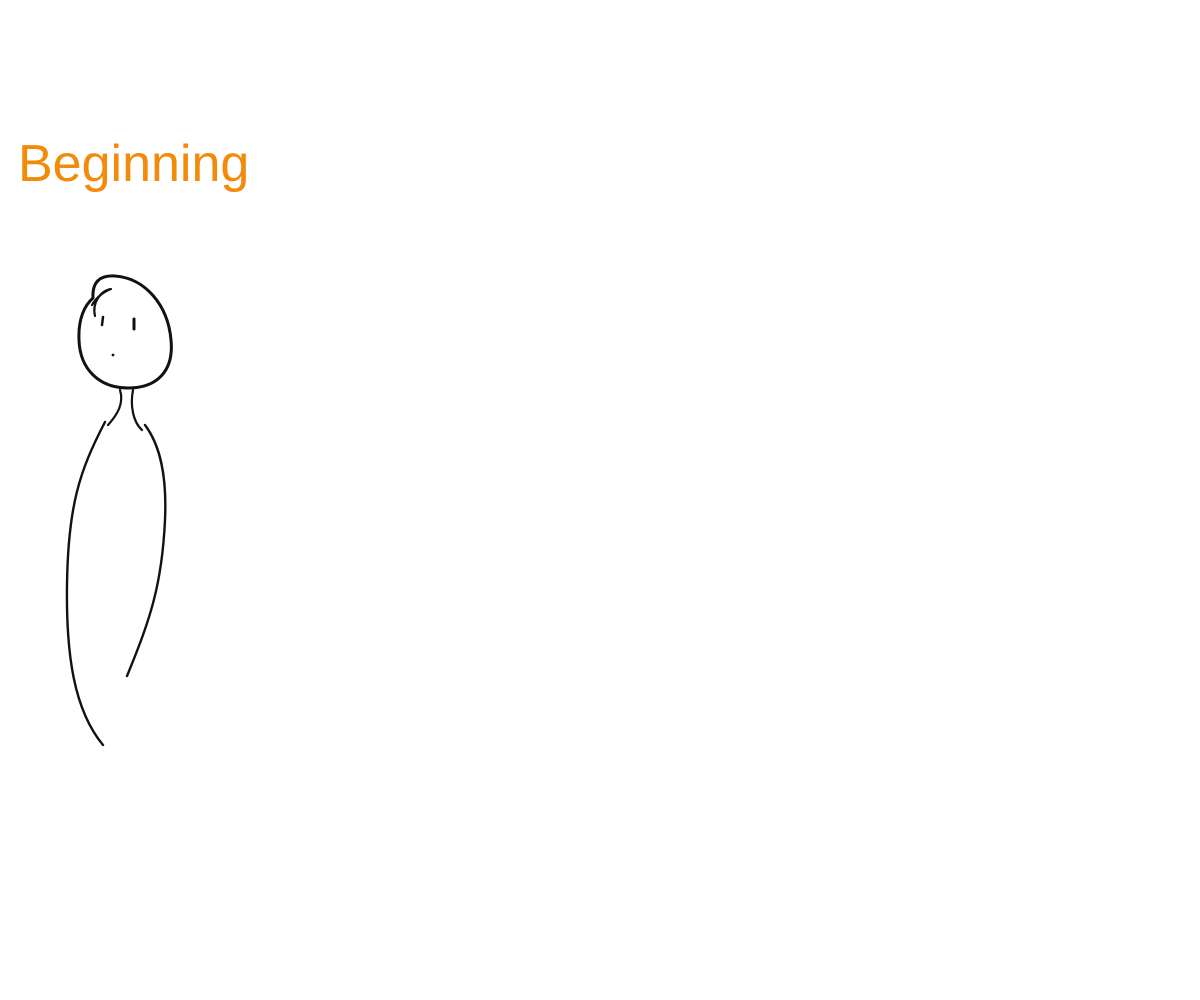 Image resolution: width=1200 pixels, height=1000 pixels. What do you see at coordinates (113, 355) in the screenshot?
I see `nose-dot` at bounding box center [113, 355].